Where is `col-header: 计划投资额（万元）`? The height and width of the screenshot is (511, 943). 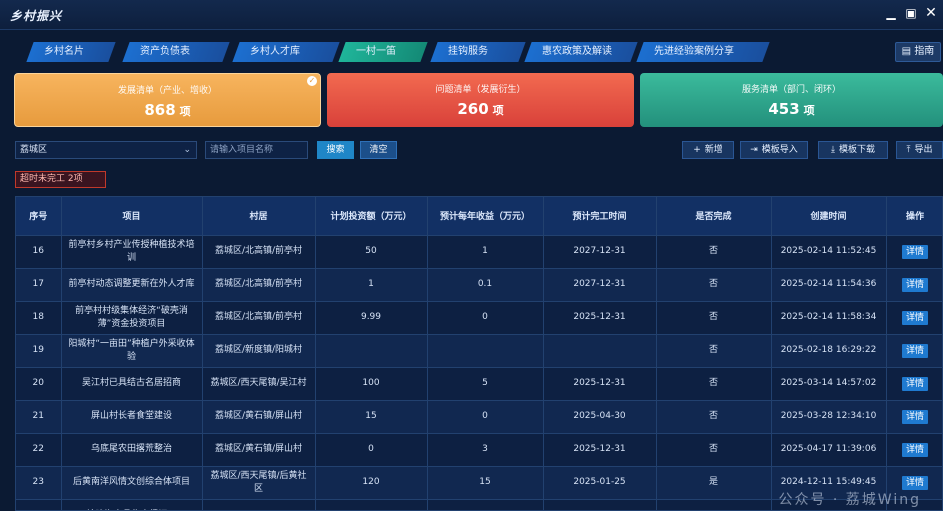
col-header: 计划投资额（万元） is located at coordinates (371, 216).